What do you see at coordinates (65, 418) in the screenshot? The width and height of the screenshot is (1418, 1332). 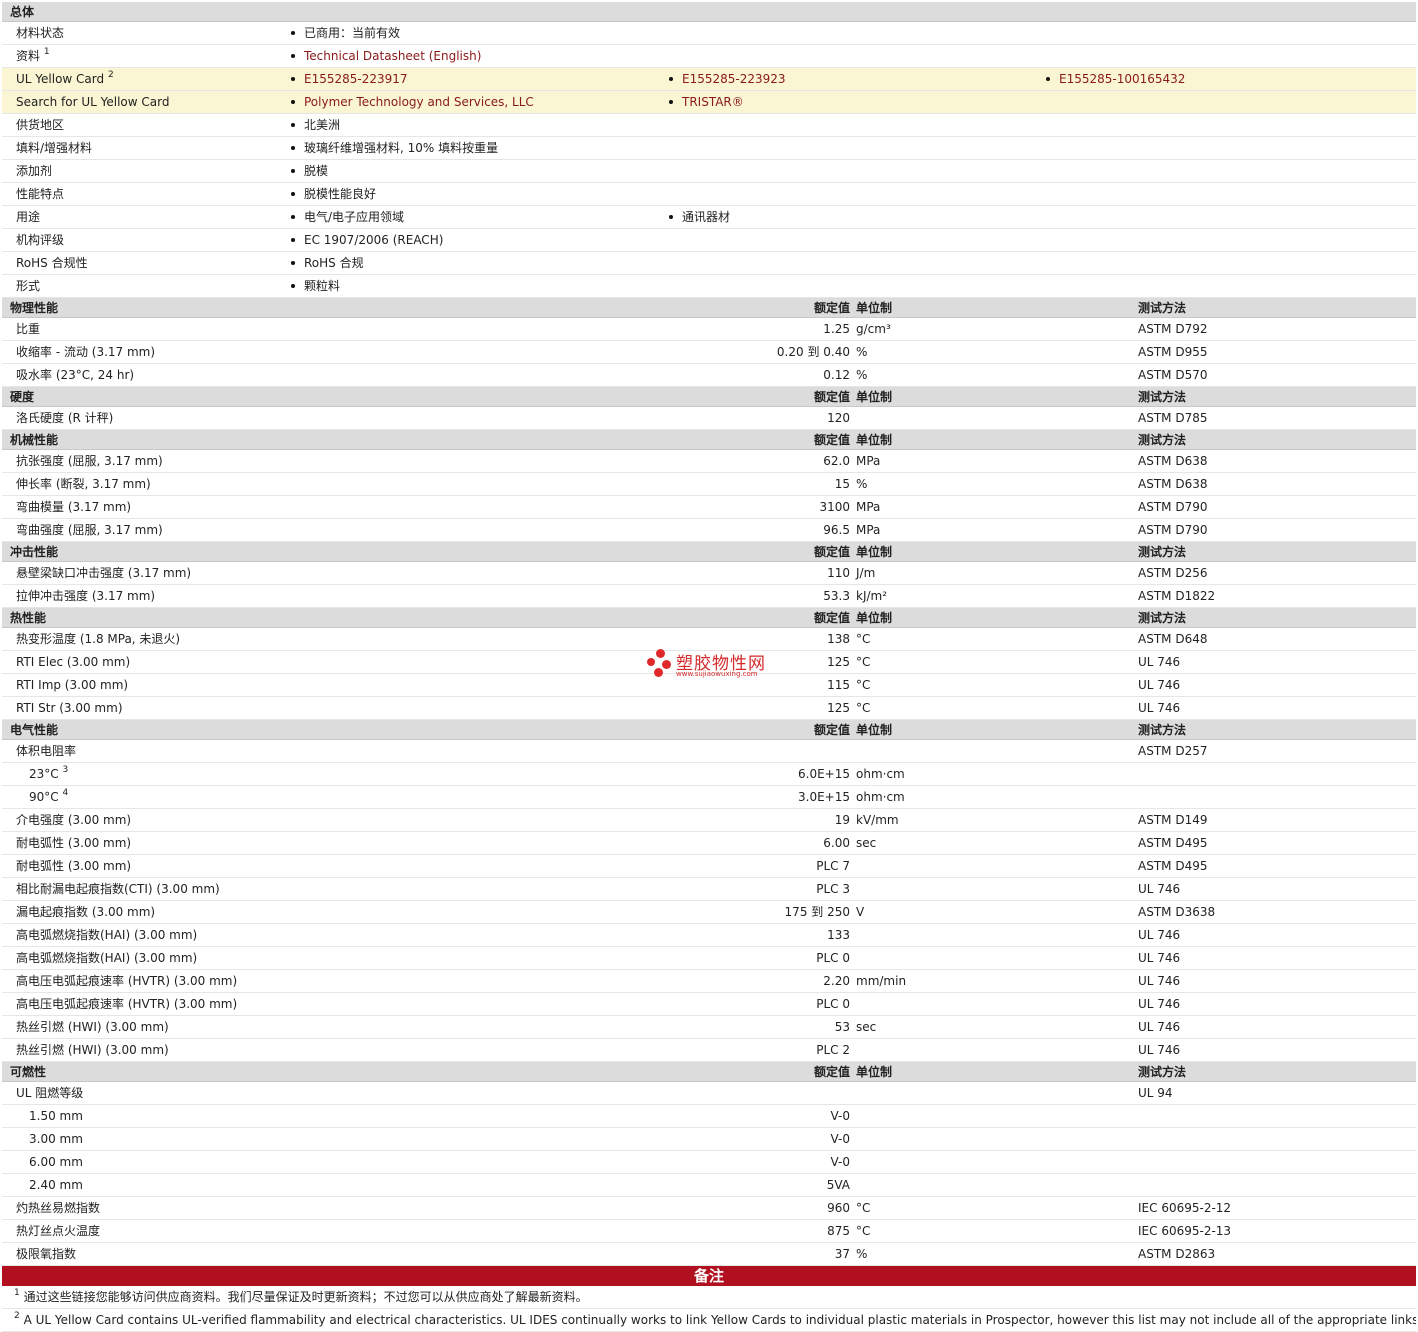 I see `property-label-text: 洛氏硬度 (R 计秤)` at bounding box center [65, 418].